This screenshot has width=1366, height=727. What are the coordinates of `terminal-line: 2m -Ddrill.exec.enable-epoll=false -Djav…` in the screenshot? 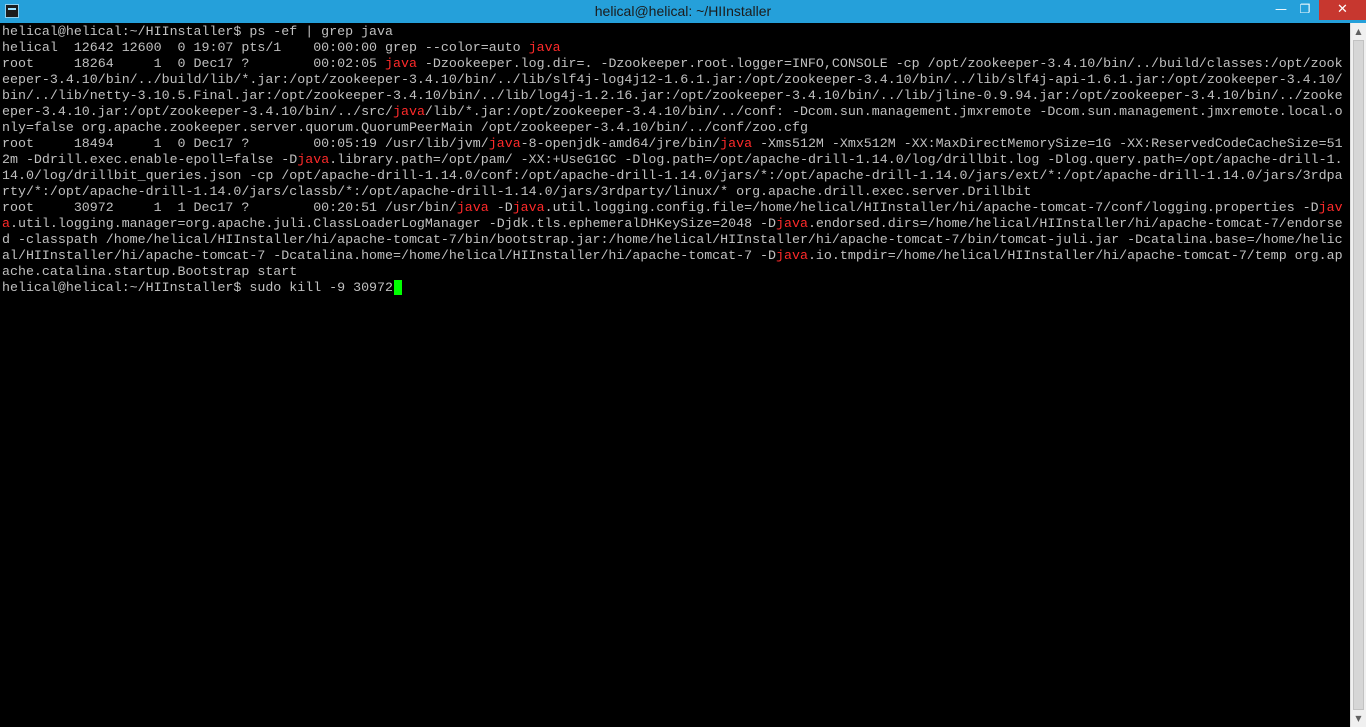 It's located at (672, 160).